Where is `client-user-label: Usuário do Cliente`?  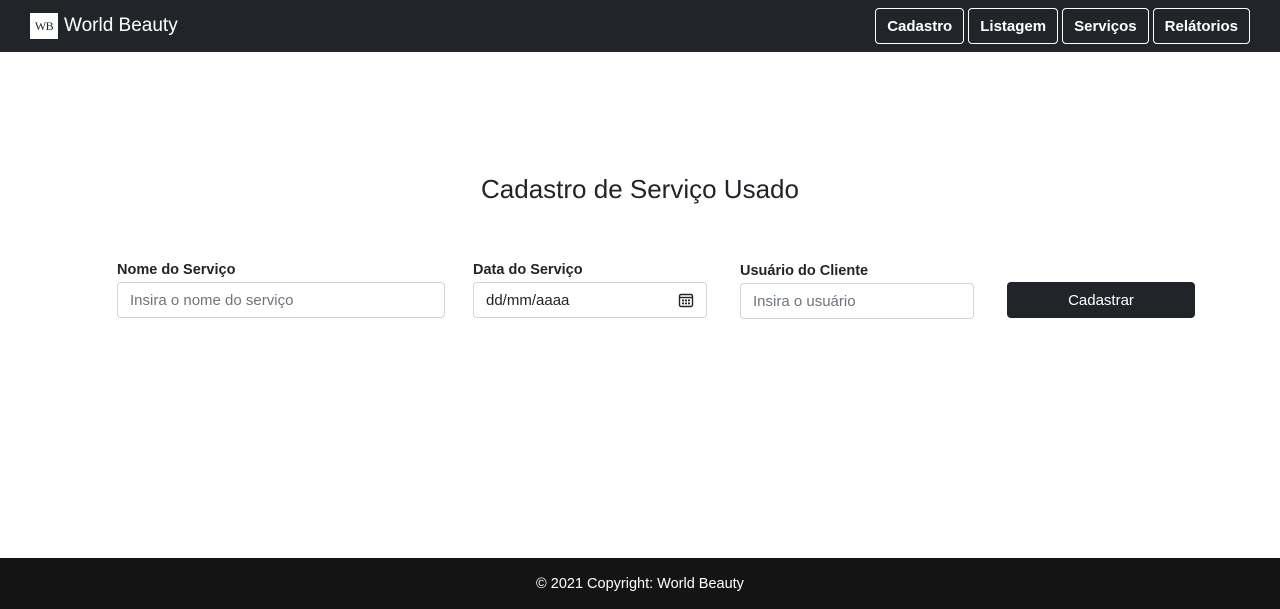 client-user-label: Usuário do Cliente is located at coordinates (804, 271).